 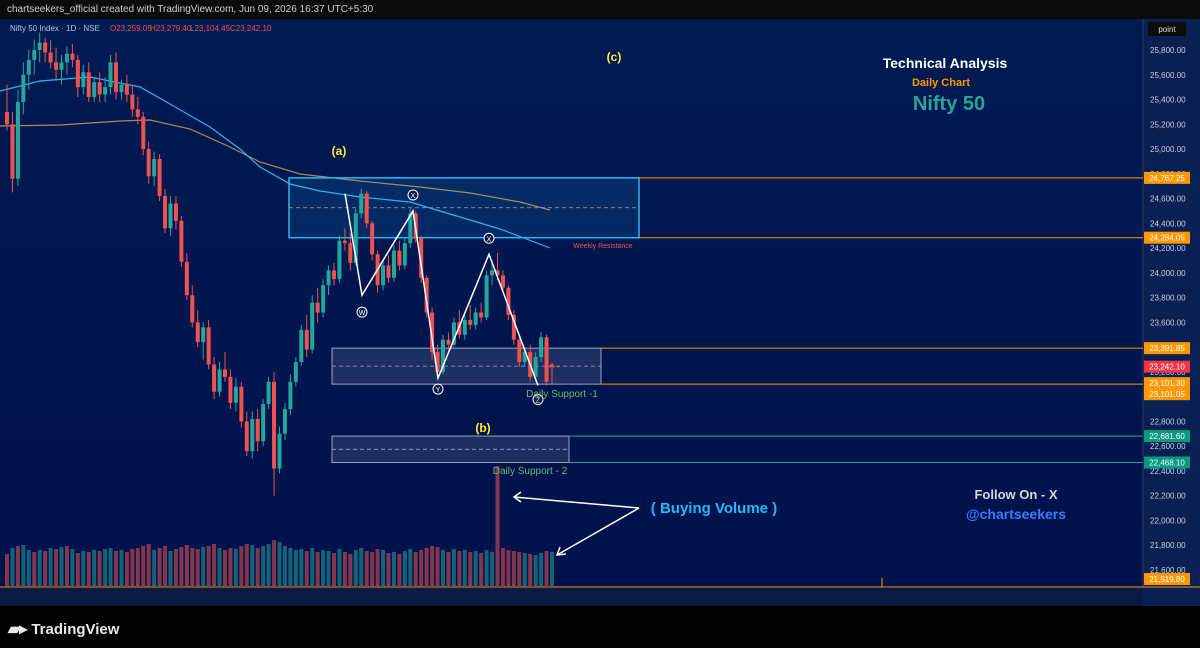 What do you see at coordinates (1168, 223) in the screenshot?
I see `y-tick-label: 24,400.00` at bounding box center [1168, 223].